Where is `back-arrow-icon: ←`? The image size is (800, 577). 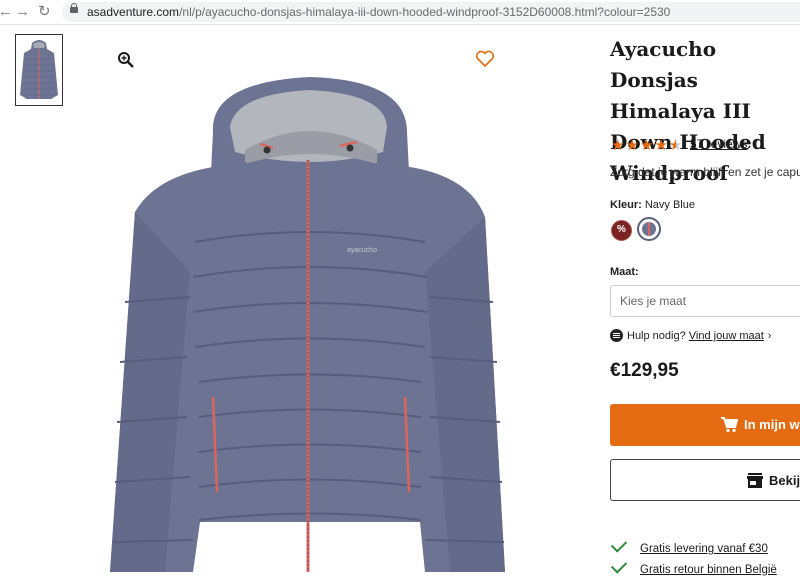
back-arrow-icon: ← is located at coordinates (6, 12).